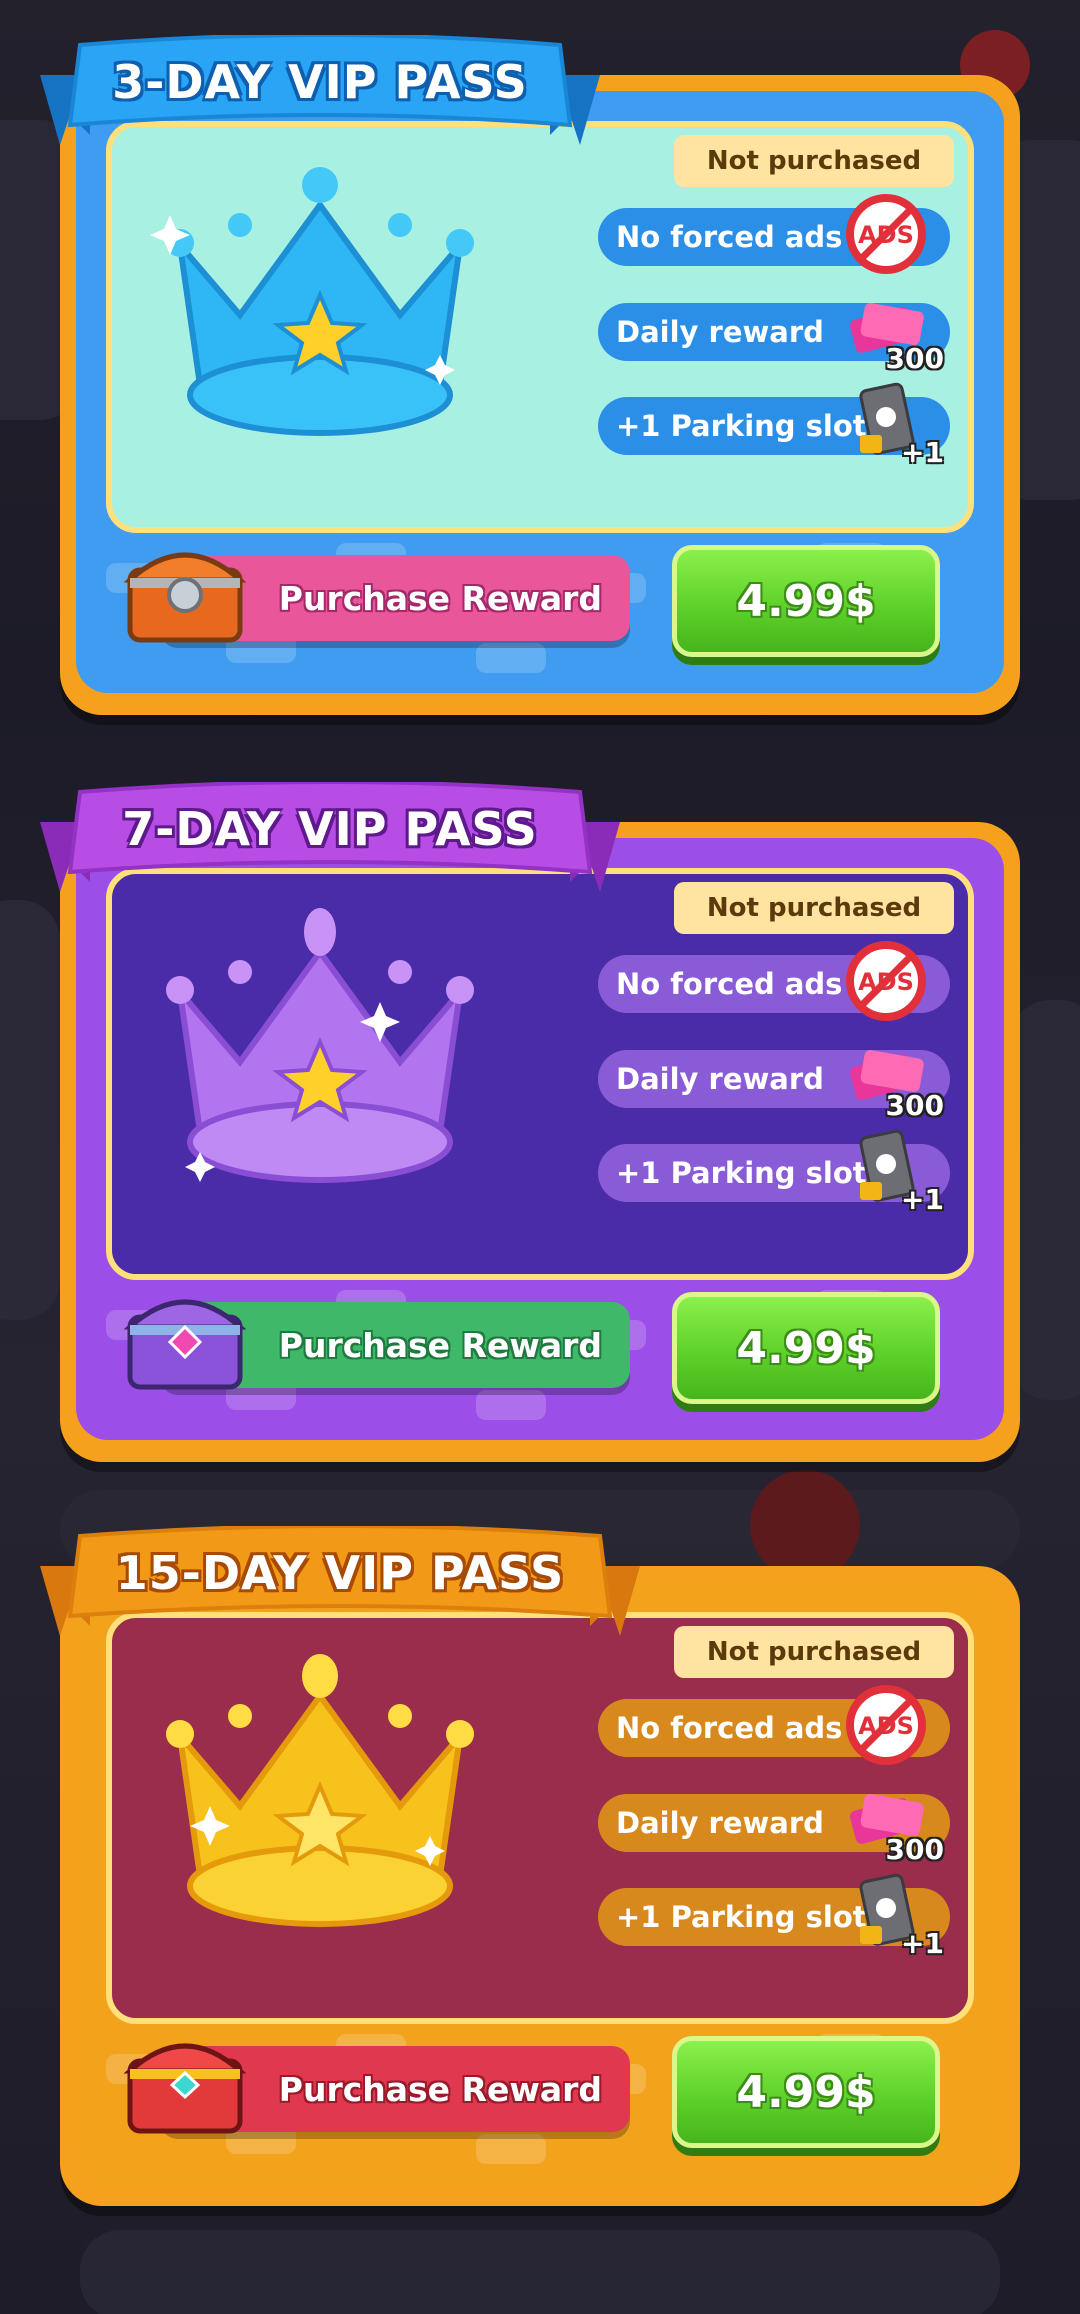 The width and height of the screenshot is (1080, 2314). I want to click on pass-title: 7-DAY VIP PASS, so click(330, 829).